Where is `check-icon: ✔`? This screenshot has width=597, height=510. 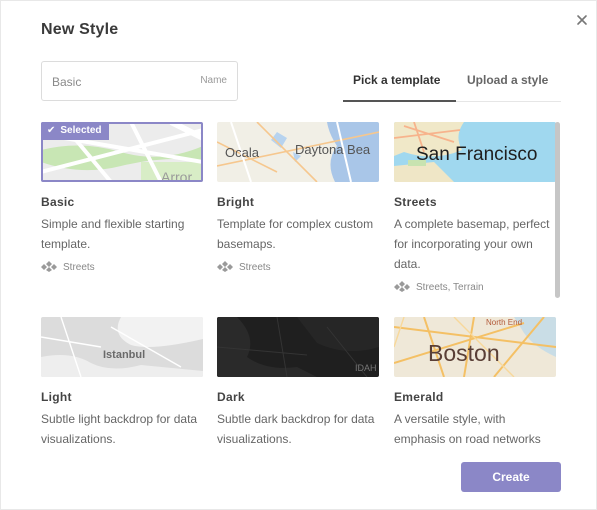 check-icon: ✔ is located at coordinates (51, 130).